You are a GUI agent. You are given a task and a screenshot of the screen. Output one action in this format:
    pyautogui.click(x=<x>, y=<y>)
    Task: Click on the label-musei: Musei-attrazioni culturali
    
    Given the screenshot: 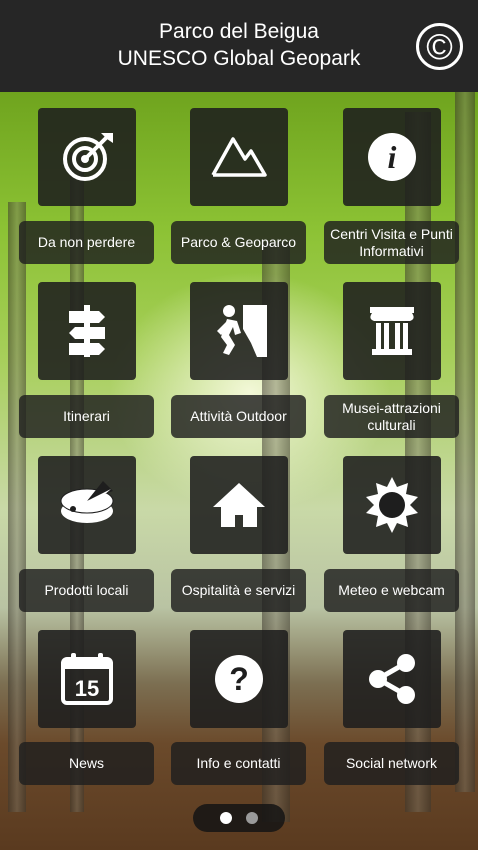 What is the action you would take?
    pyautogui.click(x=391, y=416)
    